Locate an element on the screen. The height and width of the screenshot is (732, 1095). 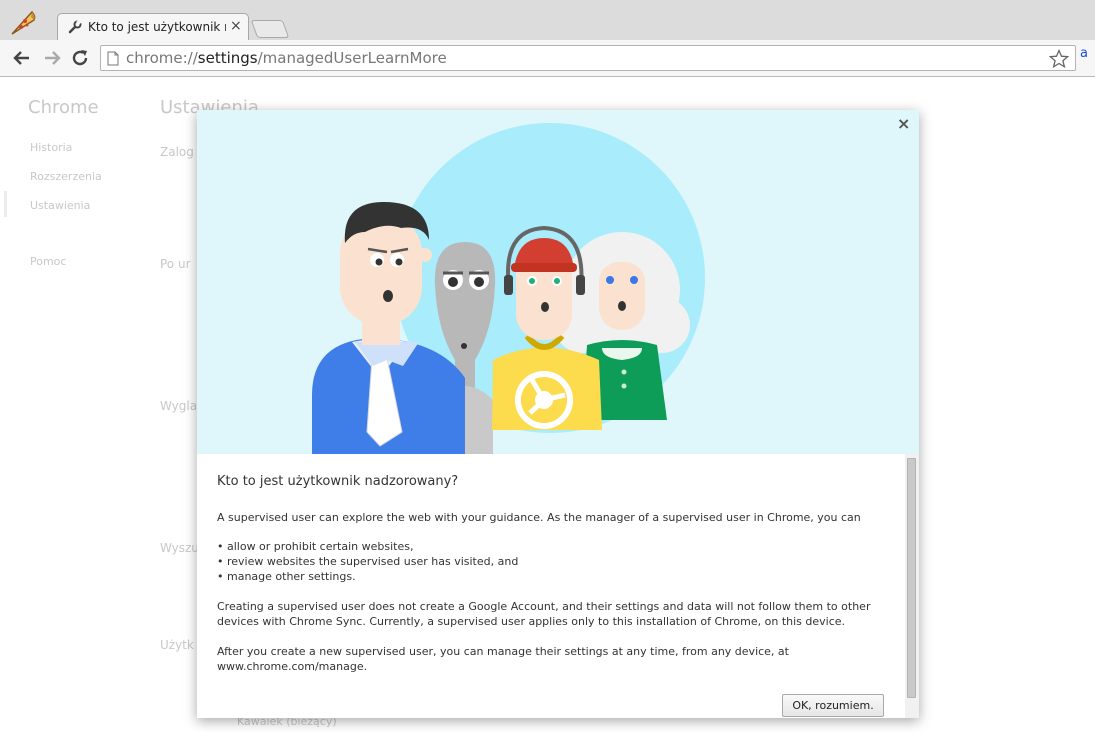
tab-title: Kto to jest użytkownik nadzorowany? is located at coordinates (157, 27).